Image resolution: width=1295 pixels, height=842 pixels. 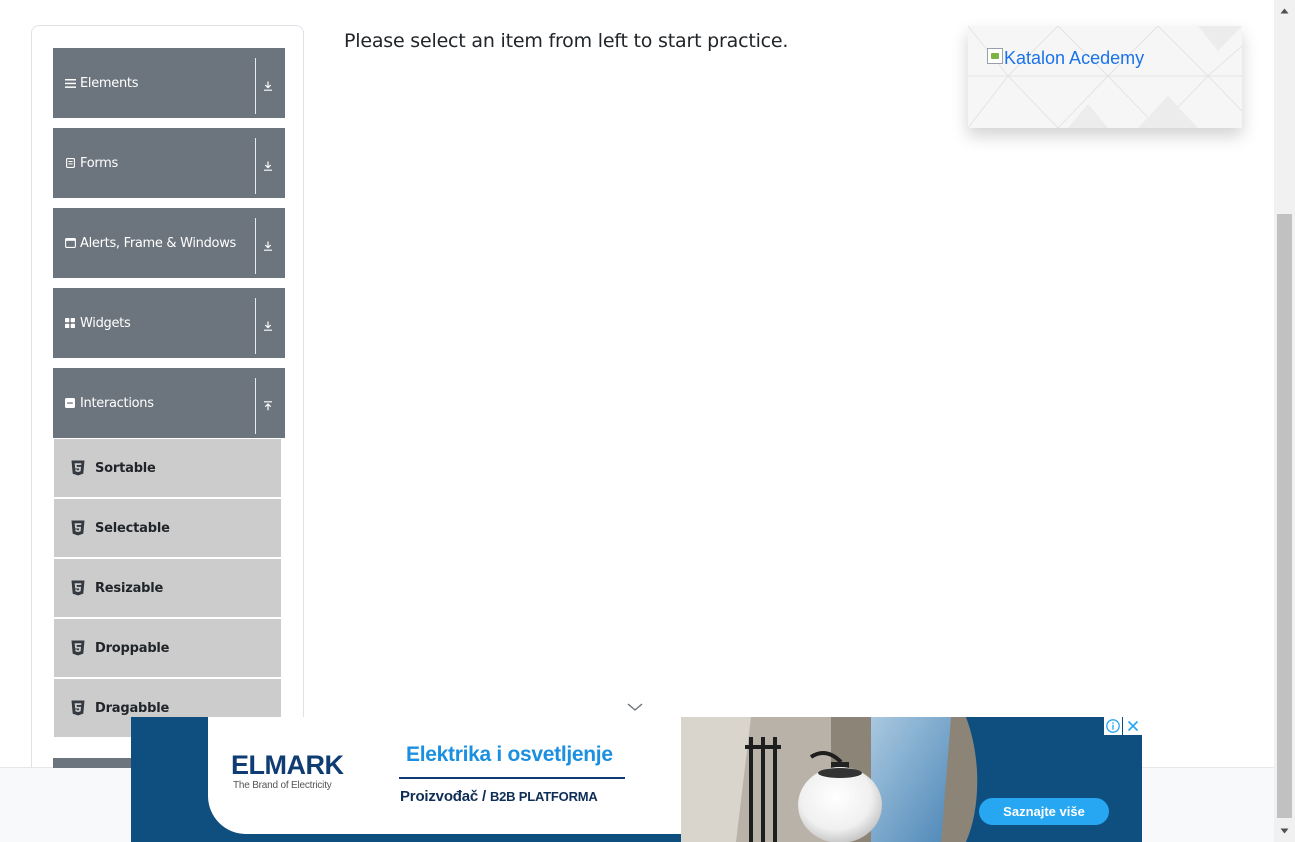 I want to click on menu-item-label: Selectable, so click(x=132, y=528).